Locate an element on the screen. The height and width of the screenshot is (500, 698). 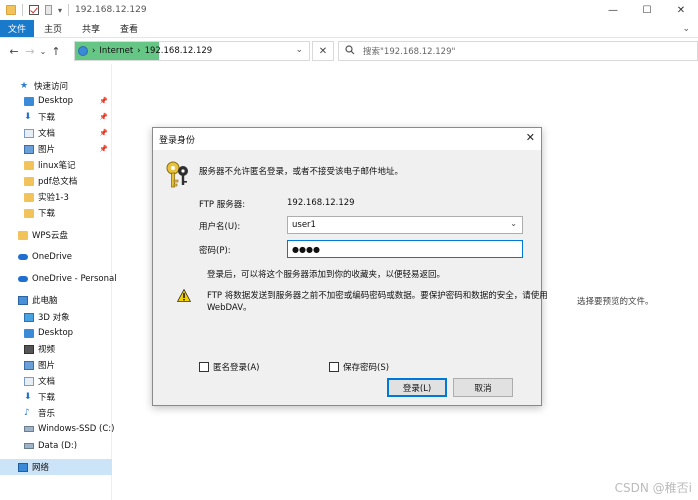
sidebar-item-wps: WPS云盘 is located at coordinates (56, 235).